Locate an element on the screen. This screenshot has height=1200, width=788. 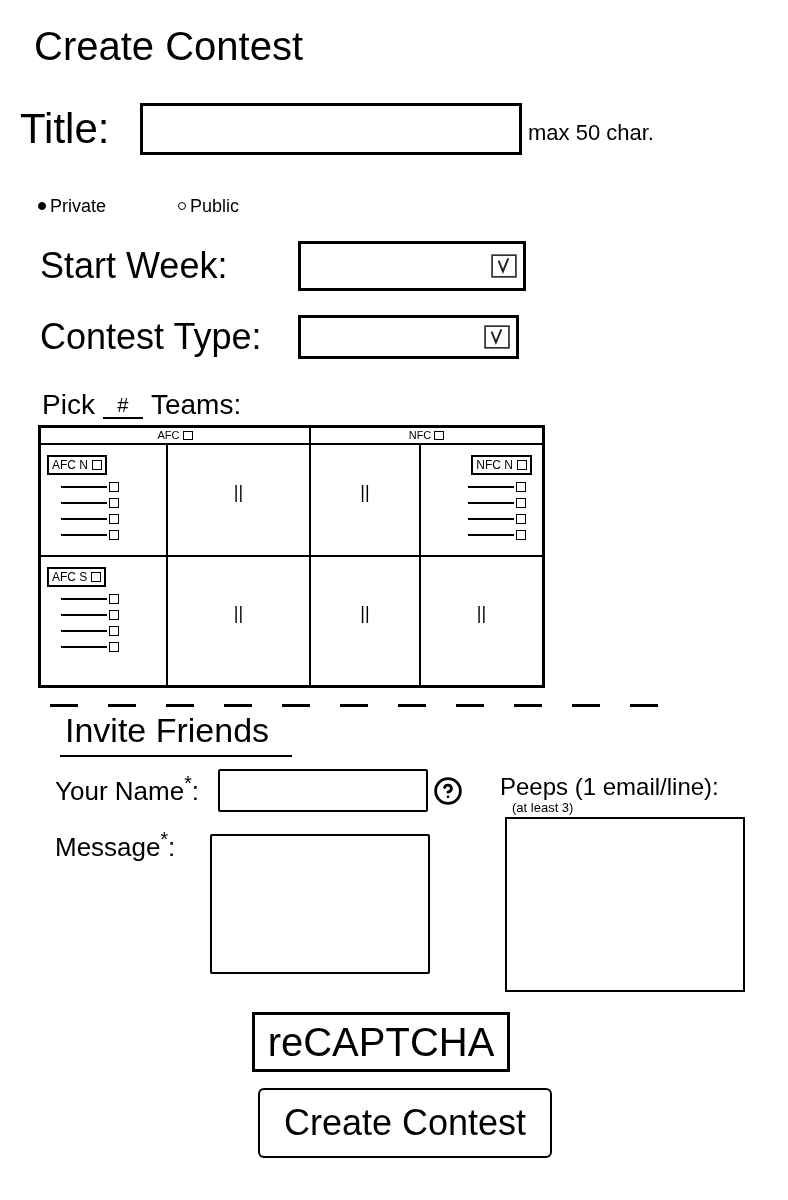
message-textarea is located at coordinates (320, 904).